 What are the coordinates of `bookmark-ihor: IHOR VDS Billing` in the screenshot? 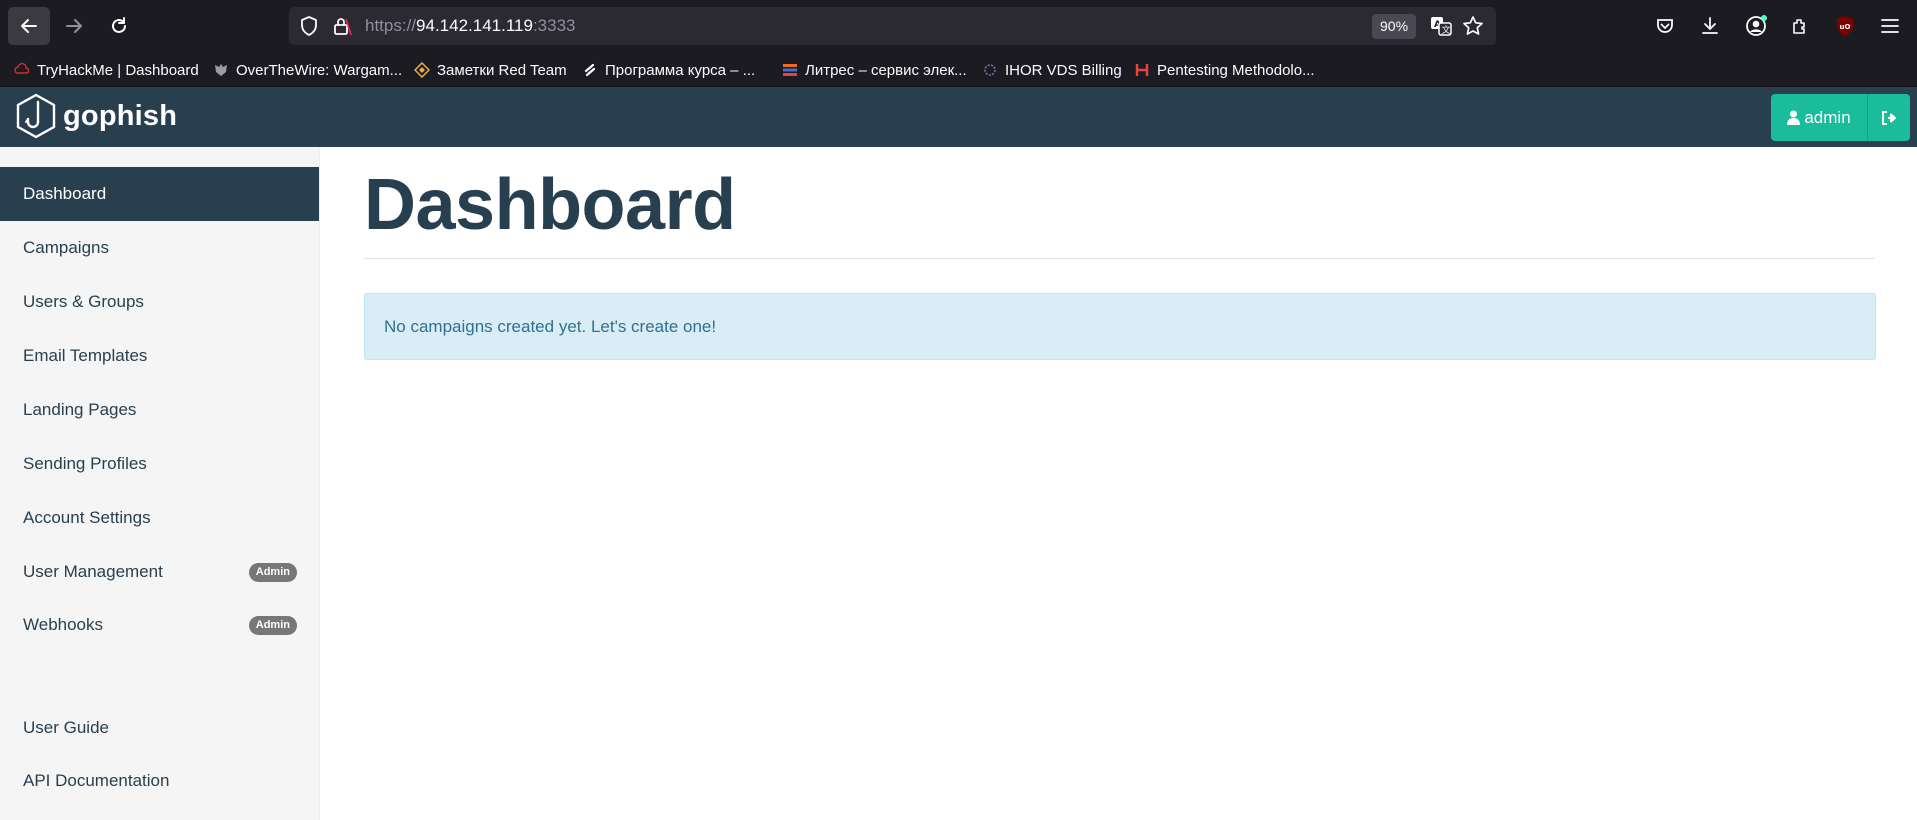 It's located at (1052, 70).